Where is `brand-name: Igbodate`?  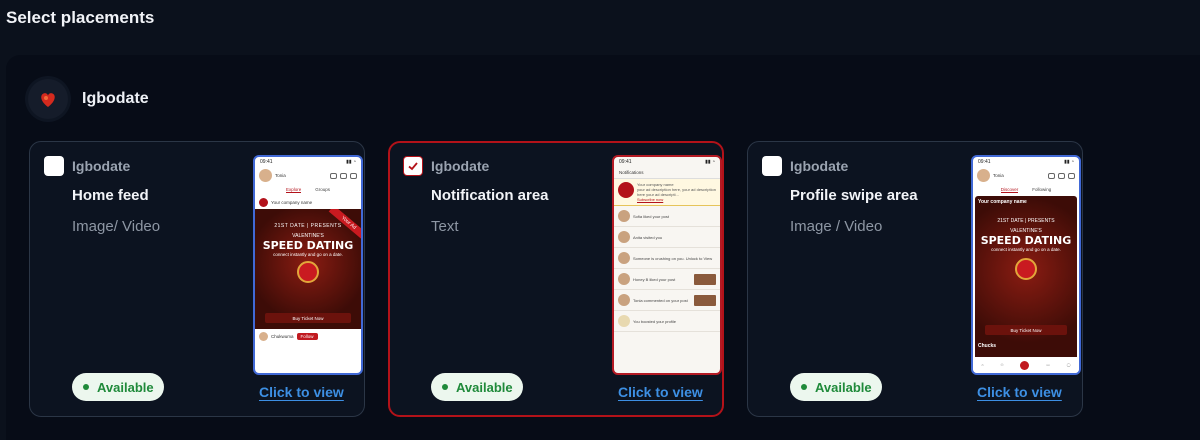 brand-name: Igbodate is located at coordinates (115, 98).